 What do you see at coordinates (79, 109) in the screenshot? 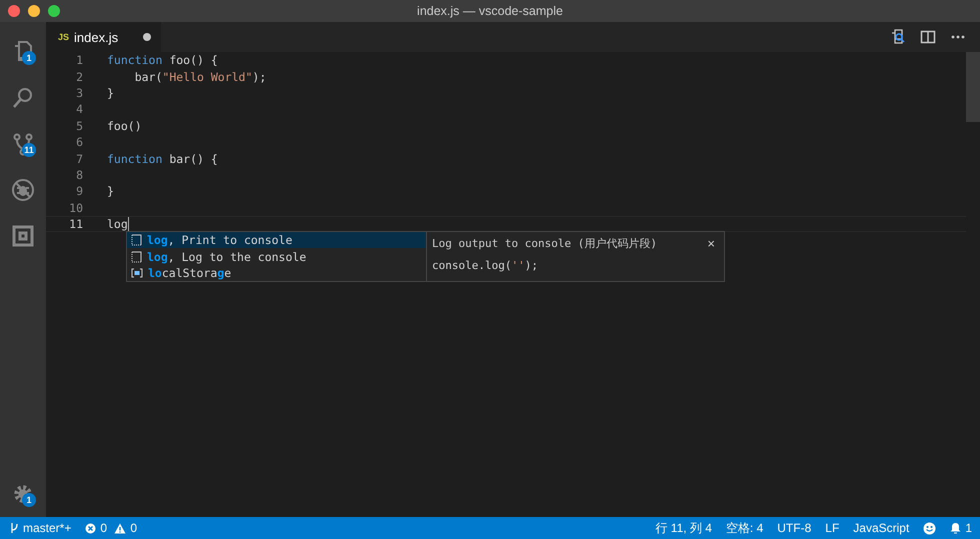
I see `line-number: 4` at bounding box center [79, 109].